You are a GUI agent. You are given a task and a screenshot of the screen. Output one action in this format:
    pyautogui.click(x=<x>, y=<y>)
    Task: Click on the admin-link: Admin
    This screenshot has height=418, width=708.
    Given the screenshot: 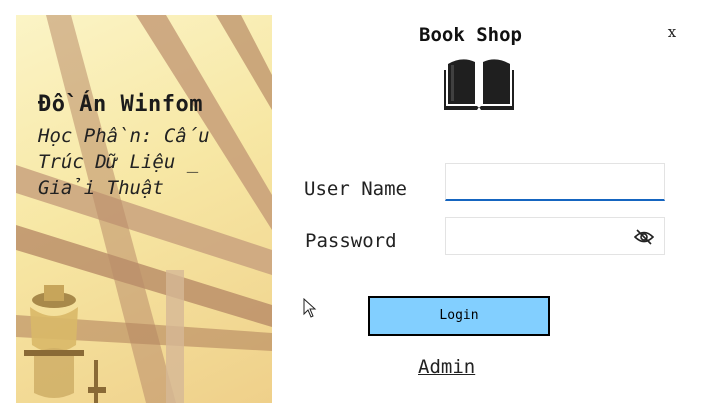 What is the action you would take?
    pyautogui.click(x=446, y=367)
    